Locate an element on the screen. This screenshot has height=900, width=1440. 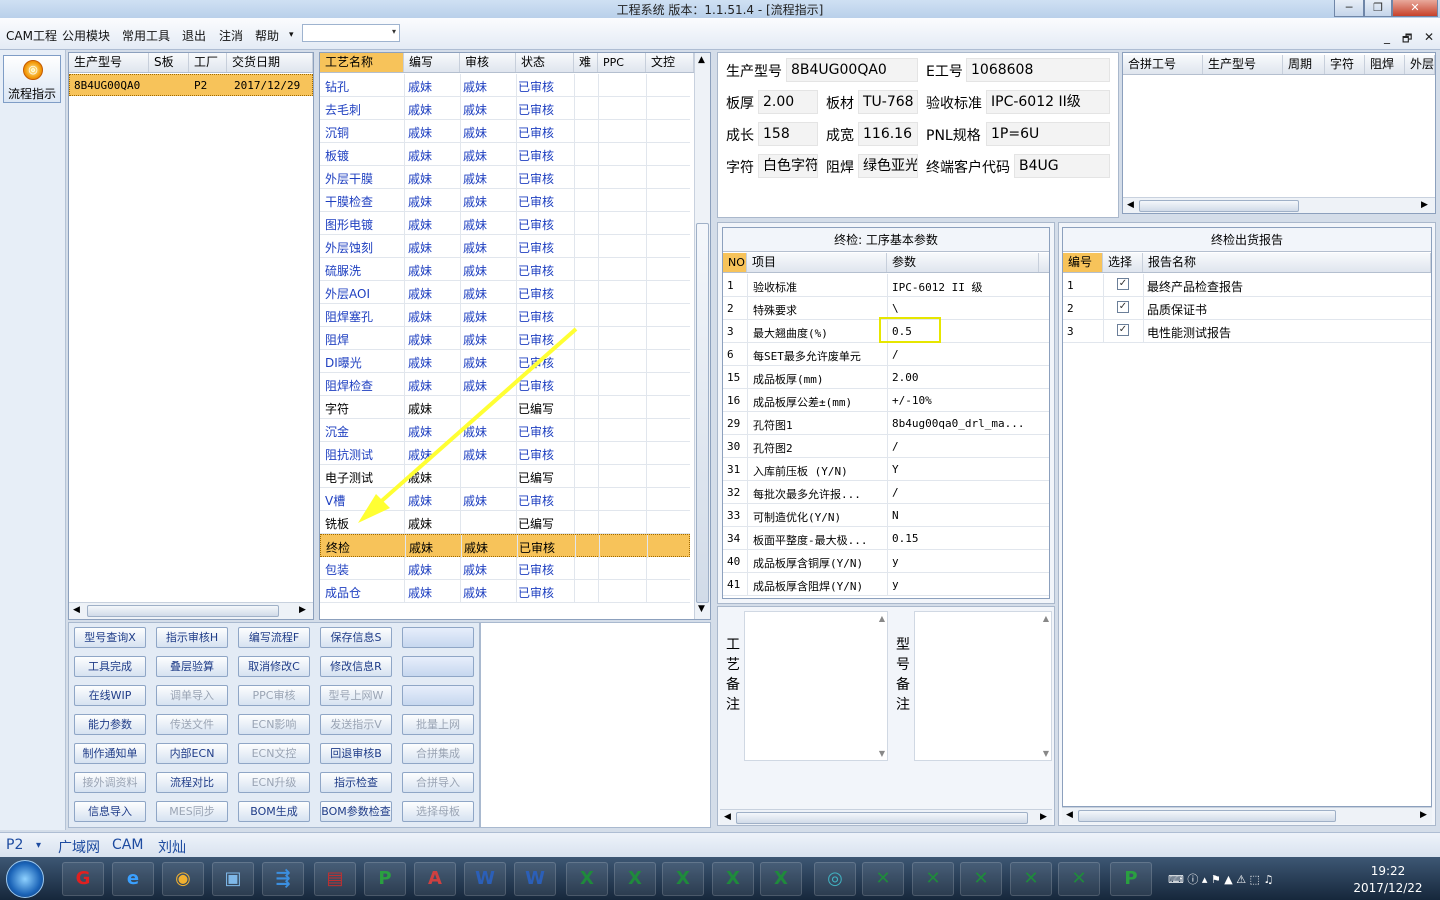
width-field: 116.16 is located at coordinates (888, 134).